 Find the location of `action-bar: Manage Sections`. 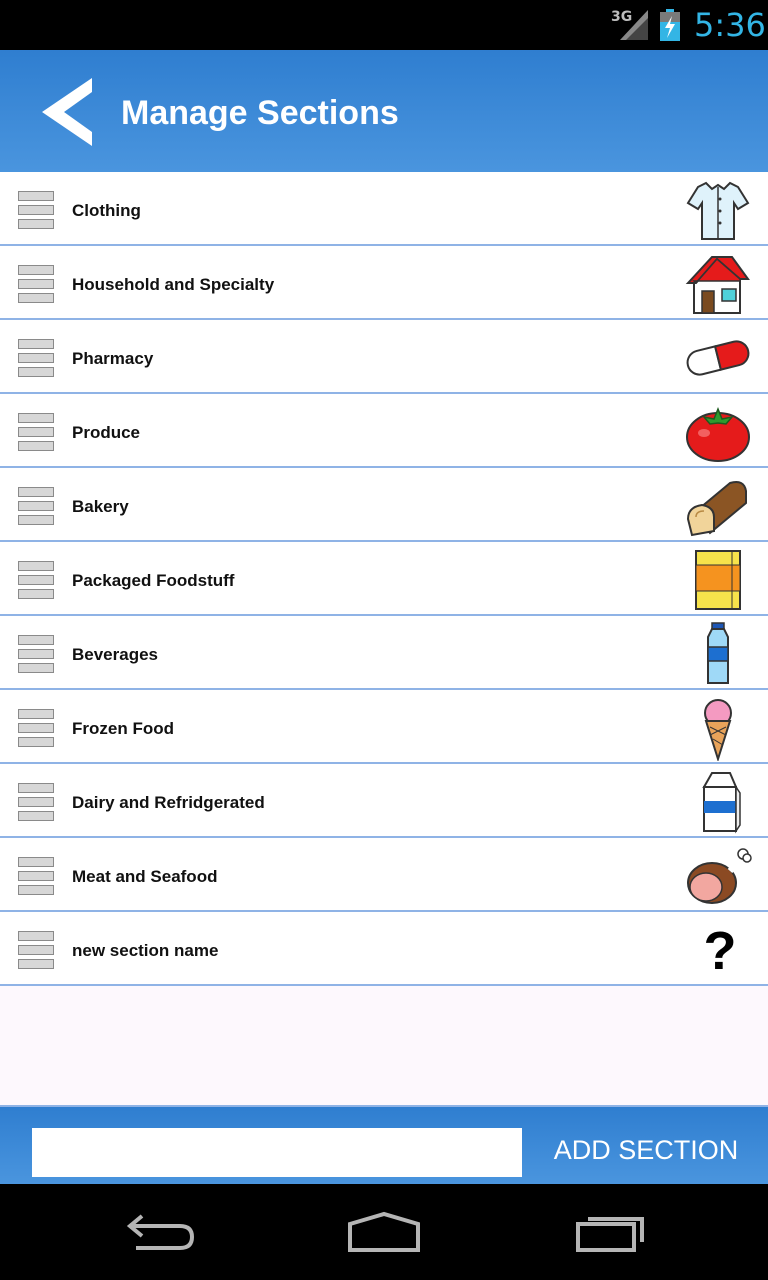

action-bar: Manage Sections is located at coordinates (384, 111).